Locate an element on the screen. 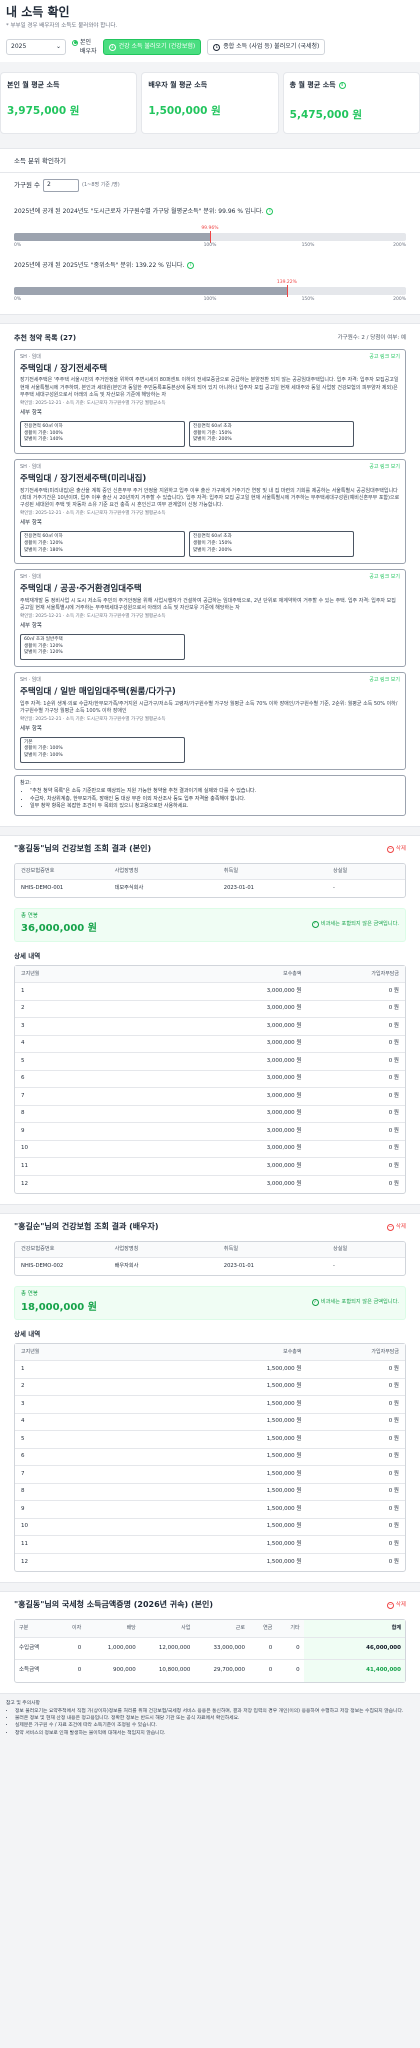 The height and width of the screenshot is (2048, 420). radio-selected-icon is located at coordinates (75, 42).